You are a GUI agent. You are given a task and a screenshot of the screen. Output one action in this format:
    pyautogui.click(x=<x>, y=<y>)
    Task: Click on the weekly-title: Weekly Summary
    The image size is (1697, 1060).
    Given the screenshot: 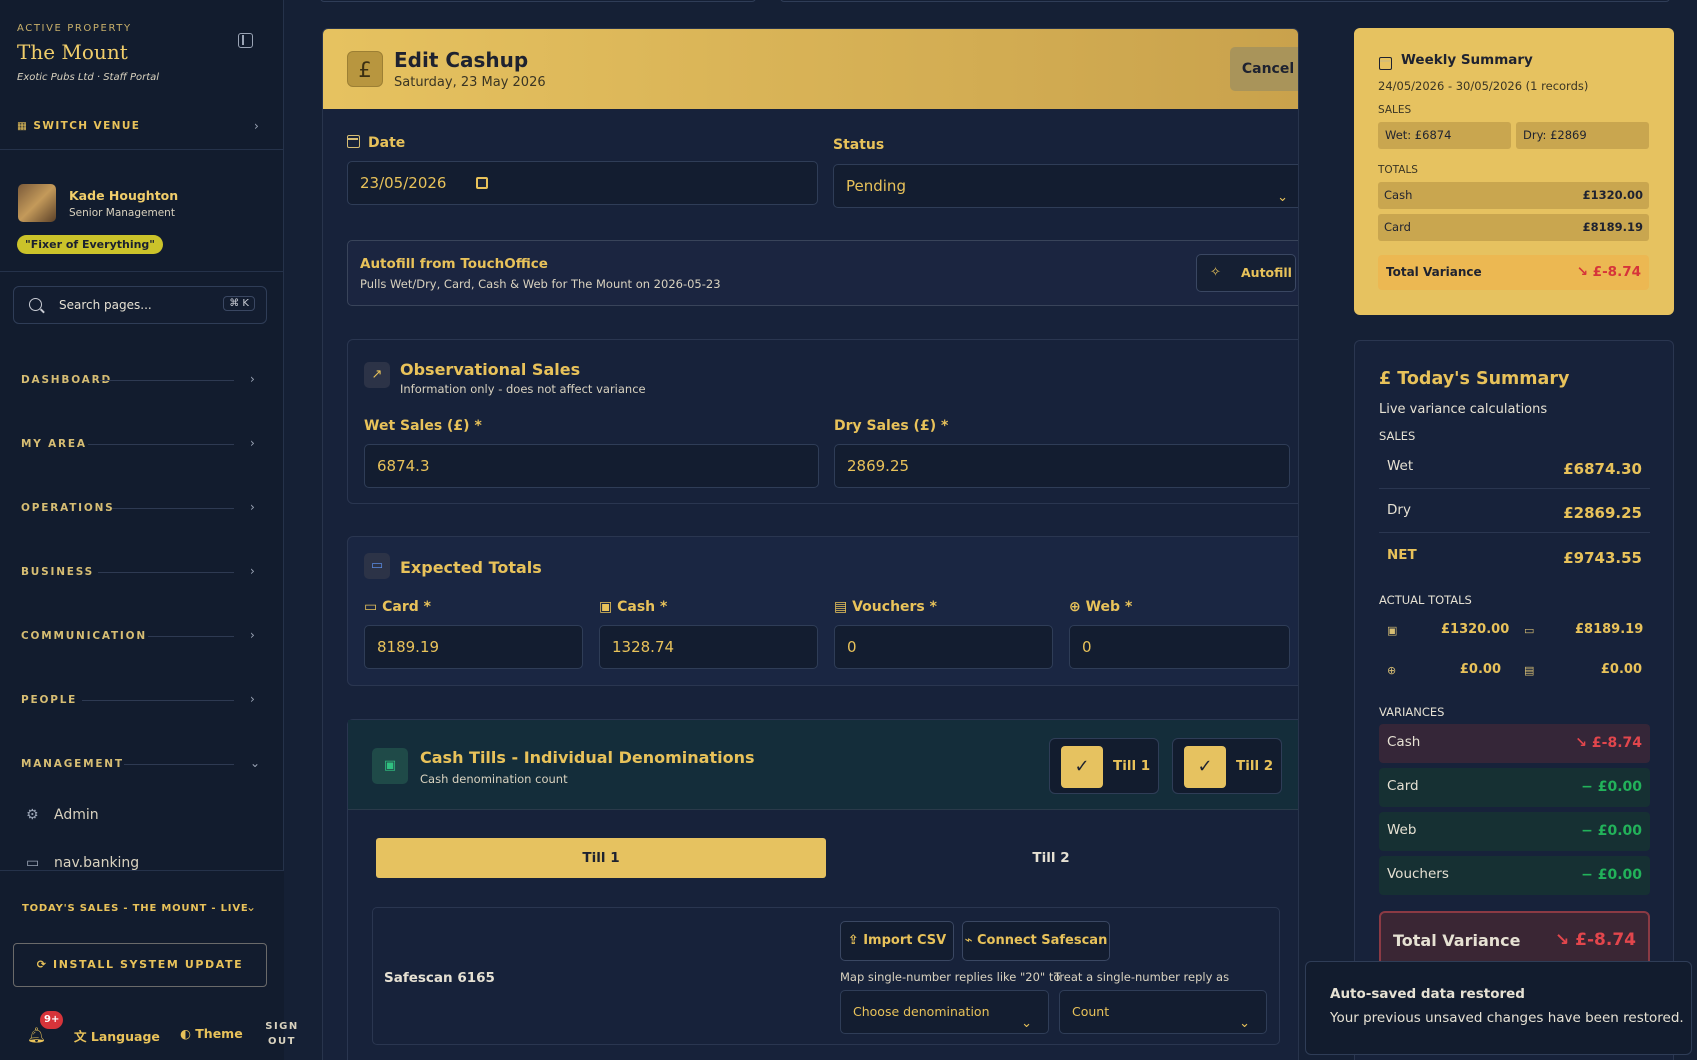 What is the action you would take?
    pyautogui.click(x=1467, y=60)
    